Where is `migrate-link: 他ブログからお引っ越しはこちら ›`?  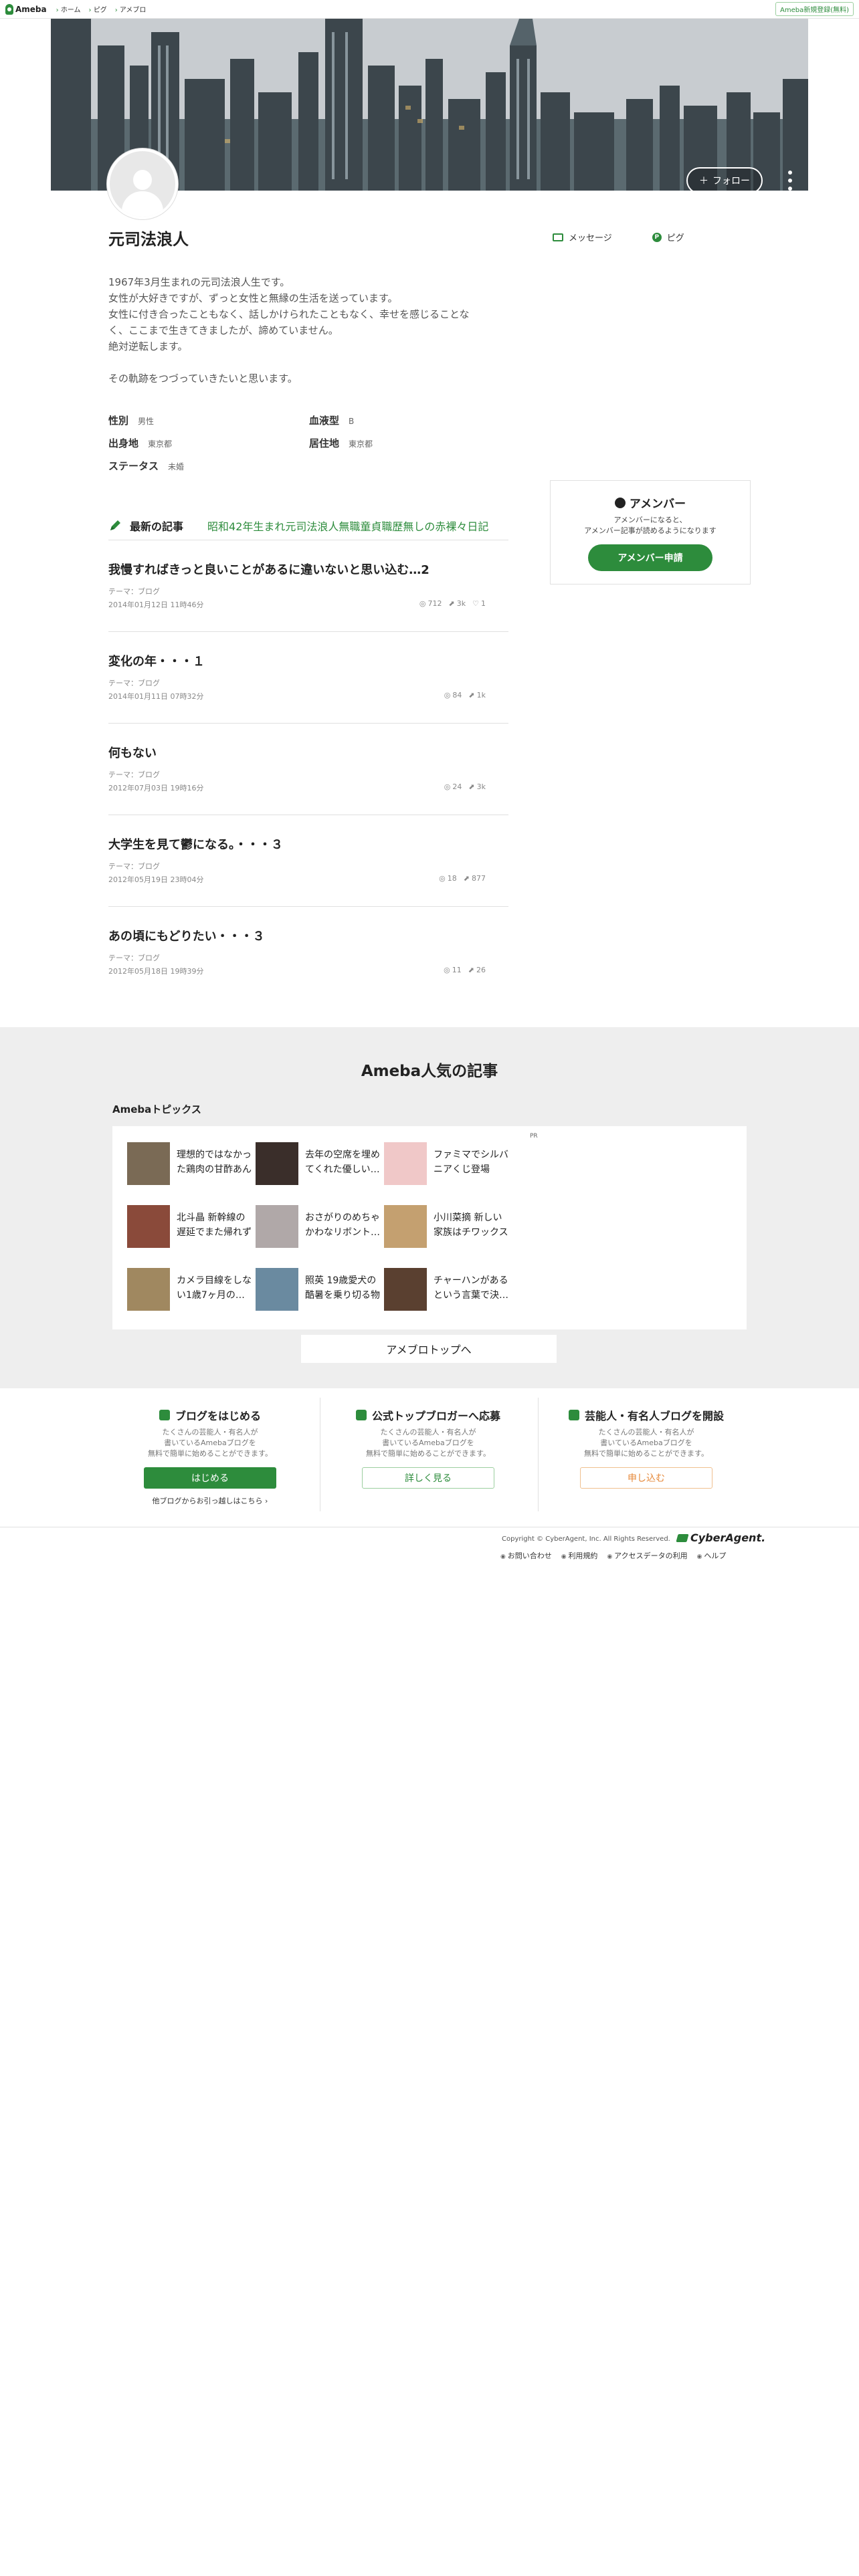
migrate-link: 他ブログからお引っ越しはこちら › is located at coordinates (210, 1501).